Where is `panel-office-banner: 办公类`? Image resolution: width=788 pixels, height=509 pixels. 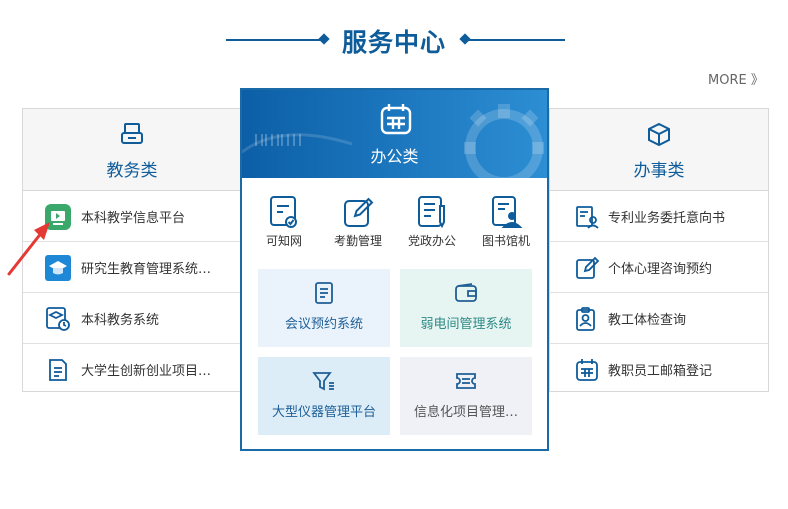 panel-office-banner: 办公类 is located at coordinates (394, 134).